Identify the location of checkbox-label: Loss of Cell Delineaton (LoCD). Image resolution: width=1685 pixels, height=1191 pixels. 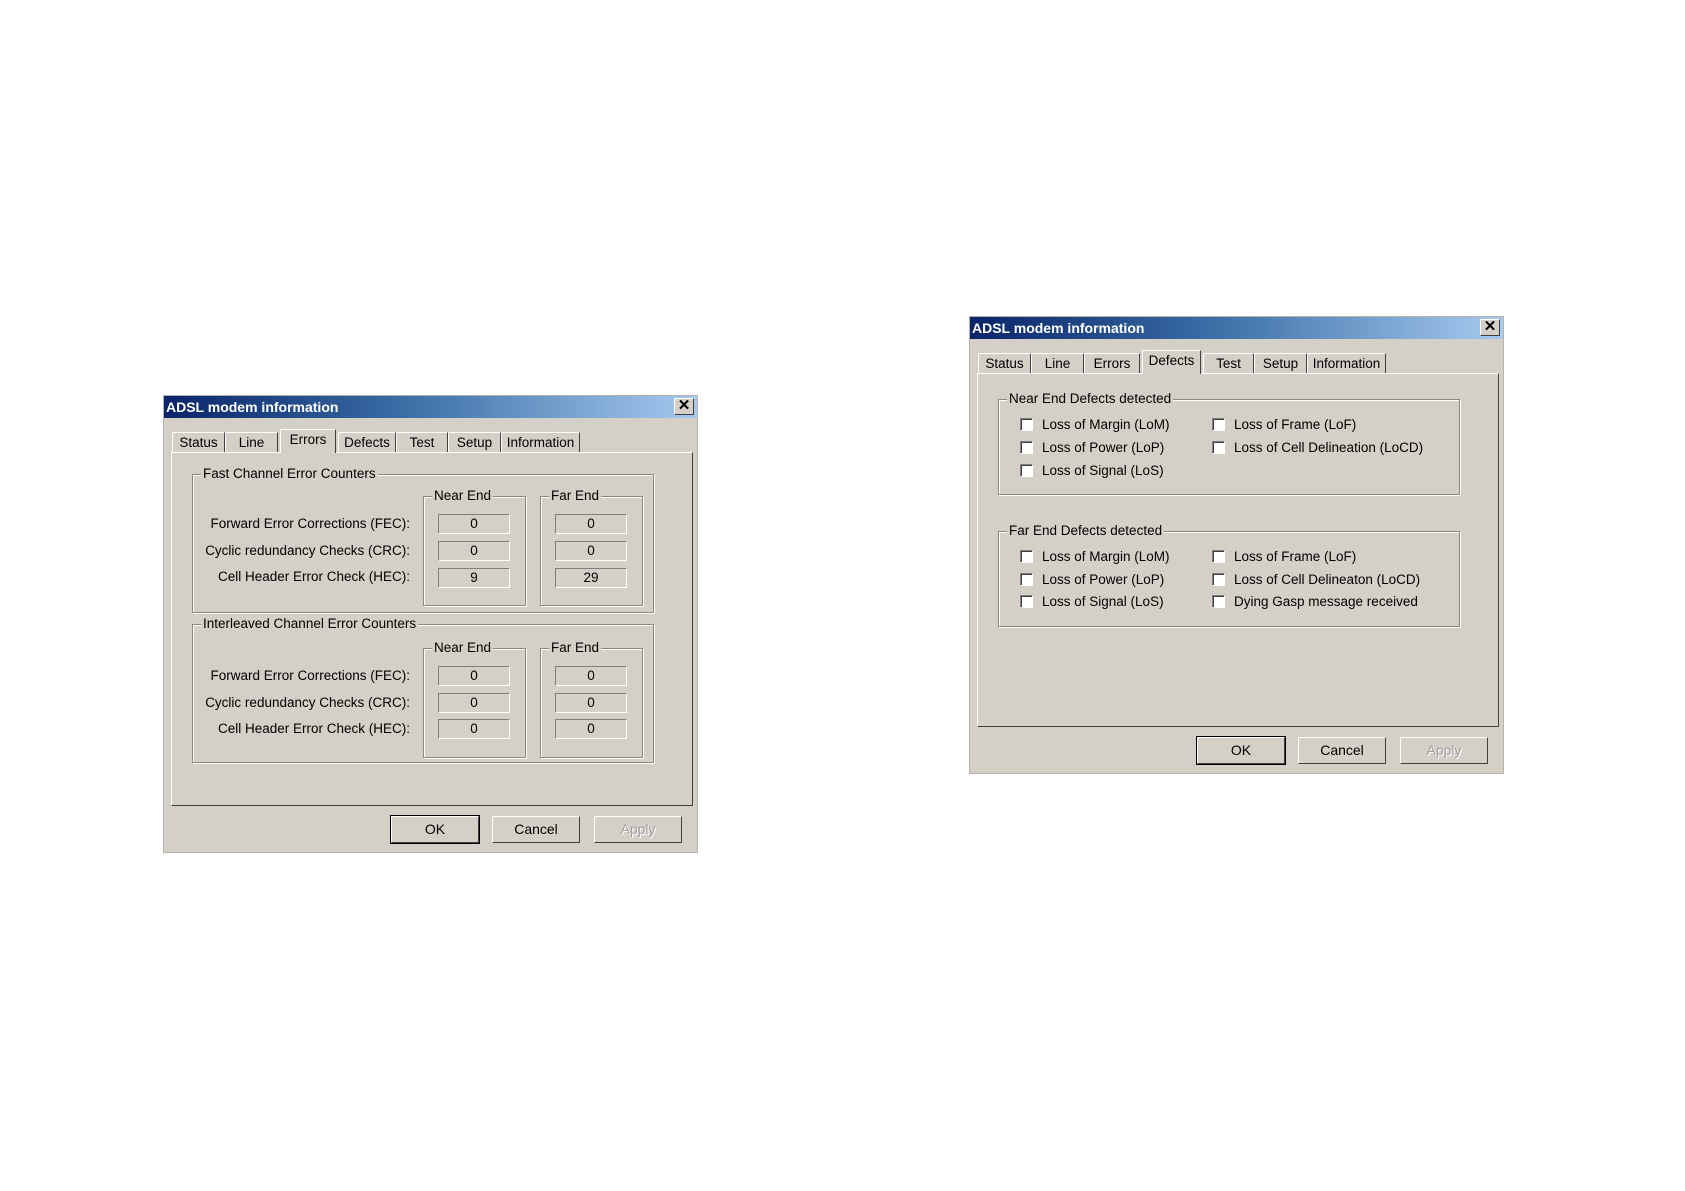
(1327, 579).